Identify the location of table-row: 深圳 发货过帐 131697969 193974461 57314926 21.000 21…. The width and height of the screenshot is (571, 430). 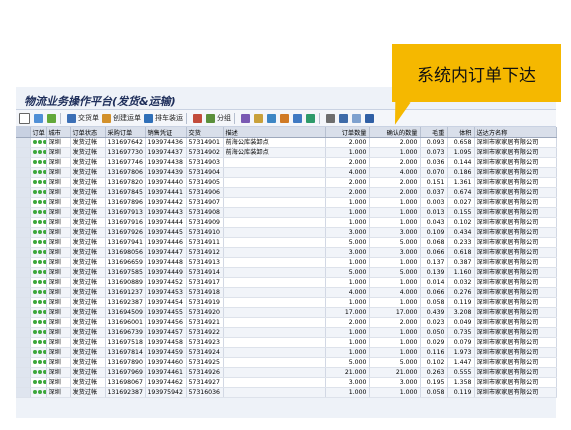
(286, 372).